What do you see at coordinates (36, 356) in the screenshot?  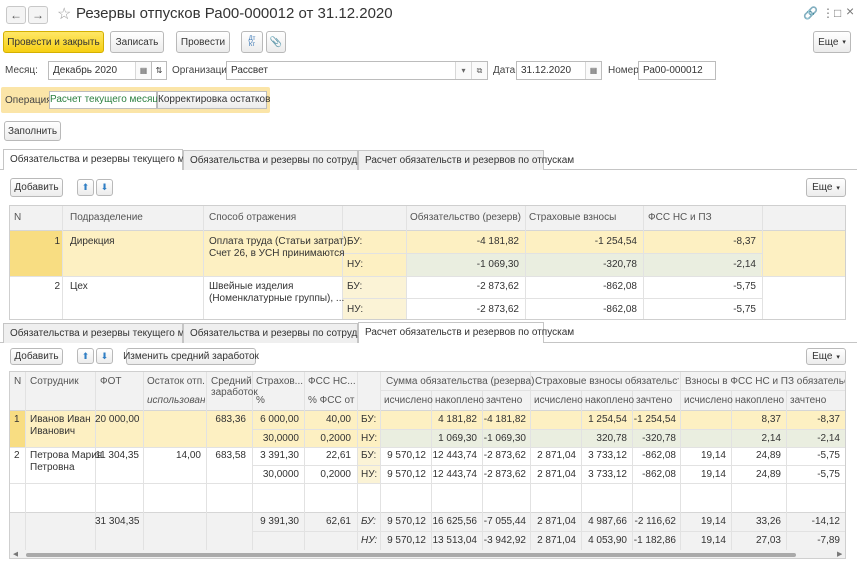 I see `grid2-add-button: Добавить` at bounding box center [36, 356].